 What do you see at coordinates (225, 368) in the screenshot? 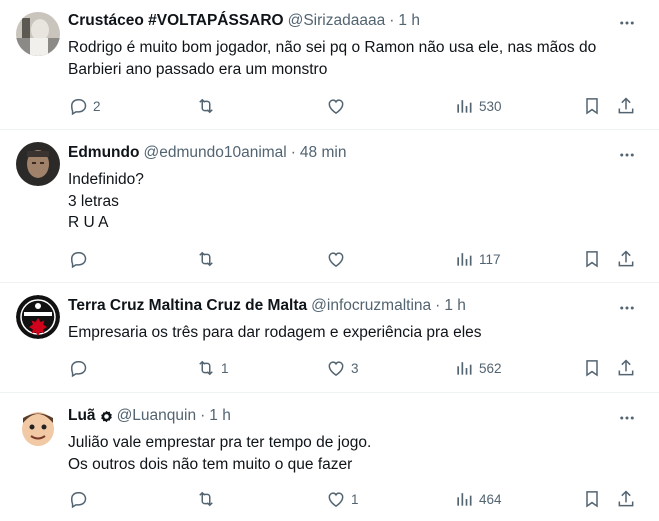
I see `retweet-count: 1` at bounding box center [225, 368].